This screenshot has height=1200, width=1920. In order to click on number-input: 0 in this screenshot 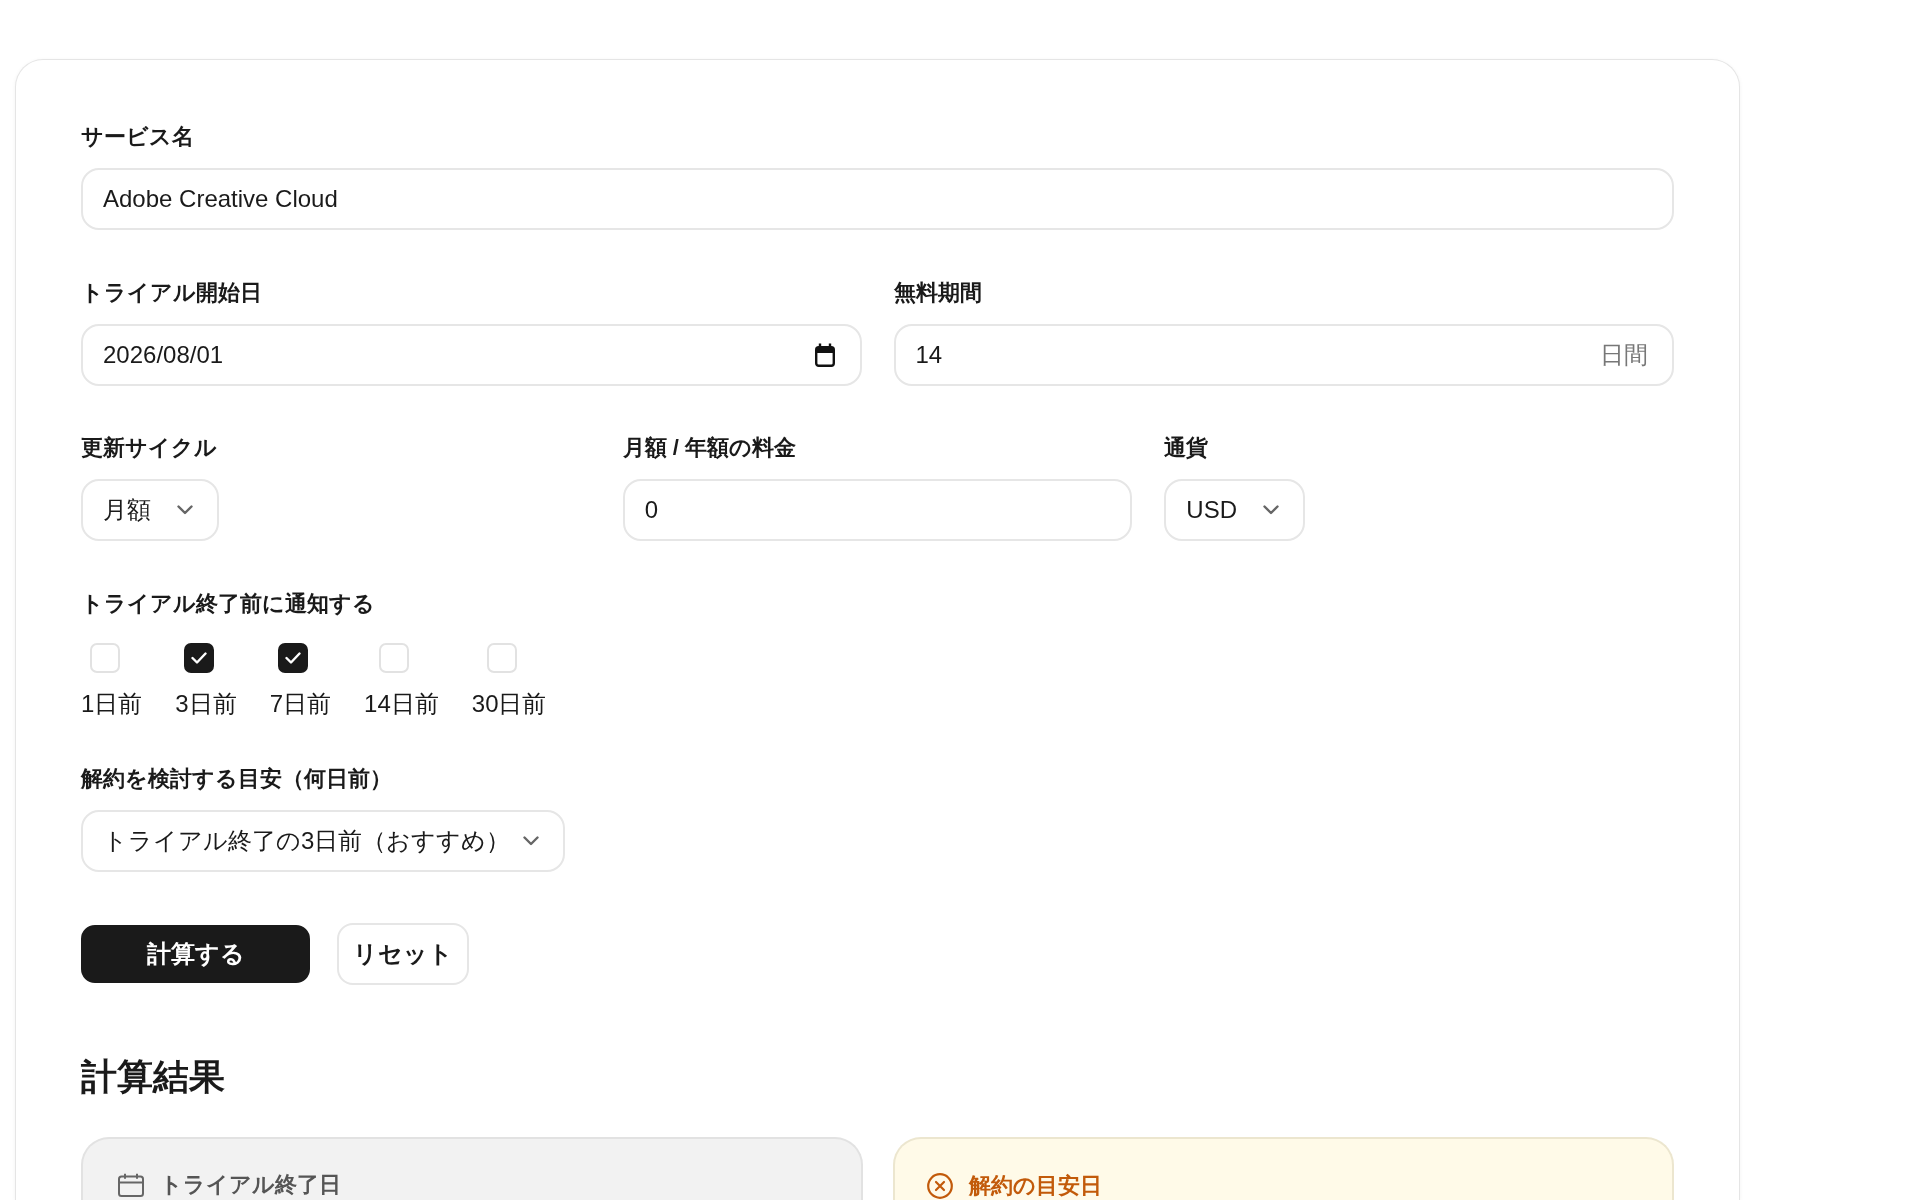, I will do `click(877, 510)`.